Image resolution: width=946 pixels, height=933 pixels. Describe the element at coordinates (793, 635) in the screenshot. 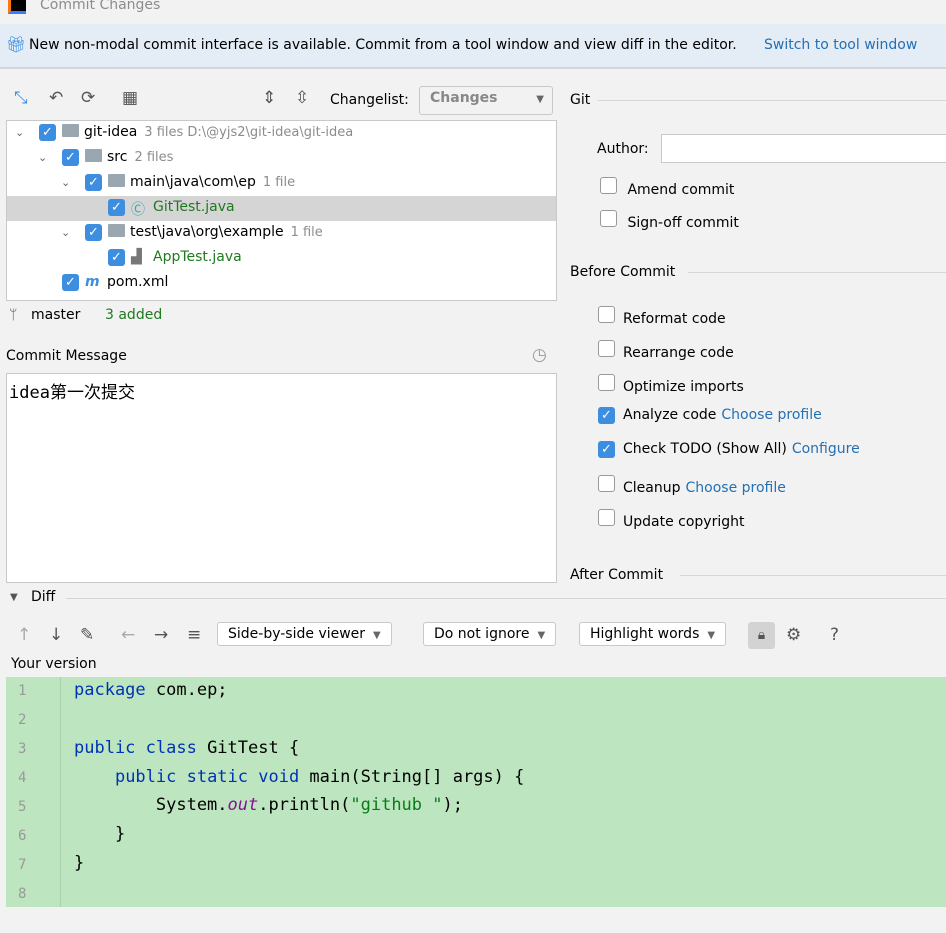

I see `settings-gear-icon: ⚙` at that location.